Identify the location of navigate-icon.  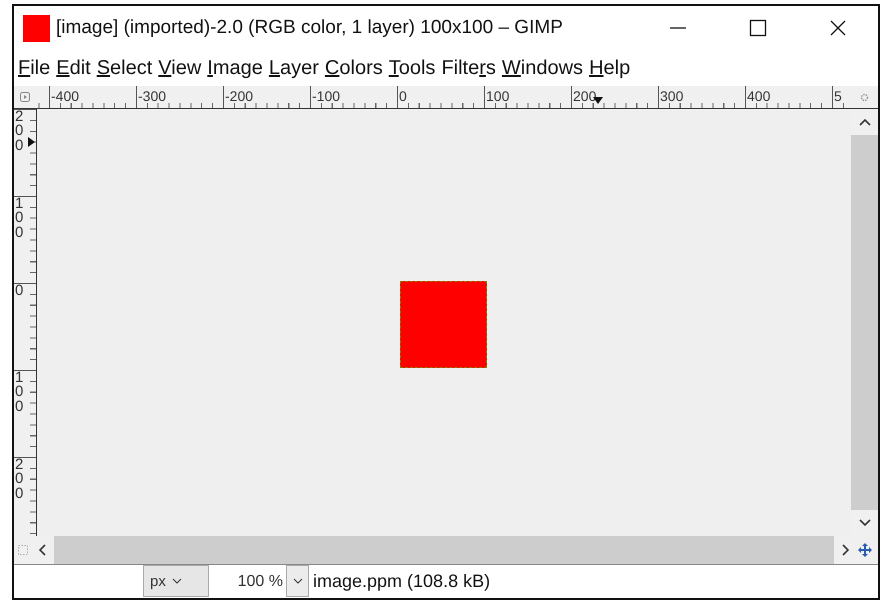
(865, 550).